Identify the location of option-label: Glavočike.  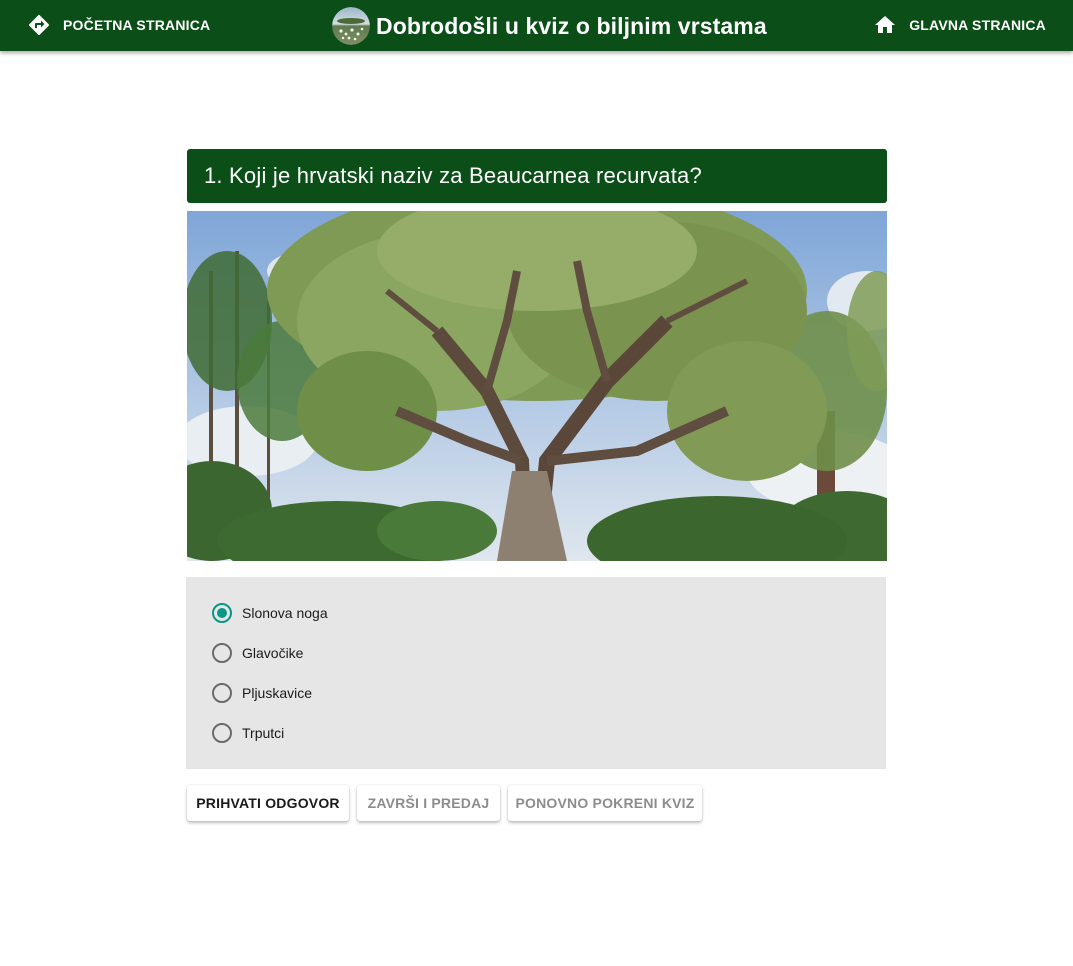
(273, 653).